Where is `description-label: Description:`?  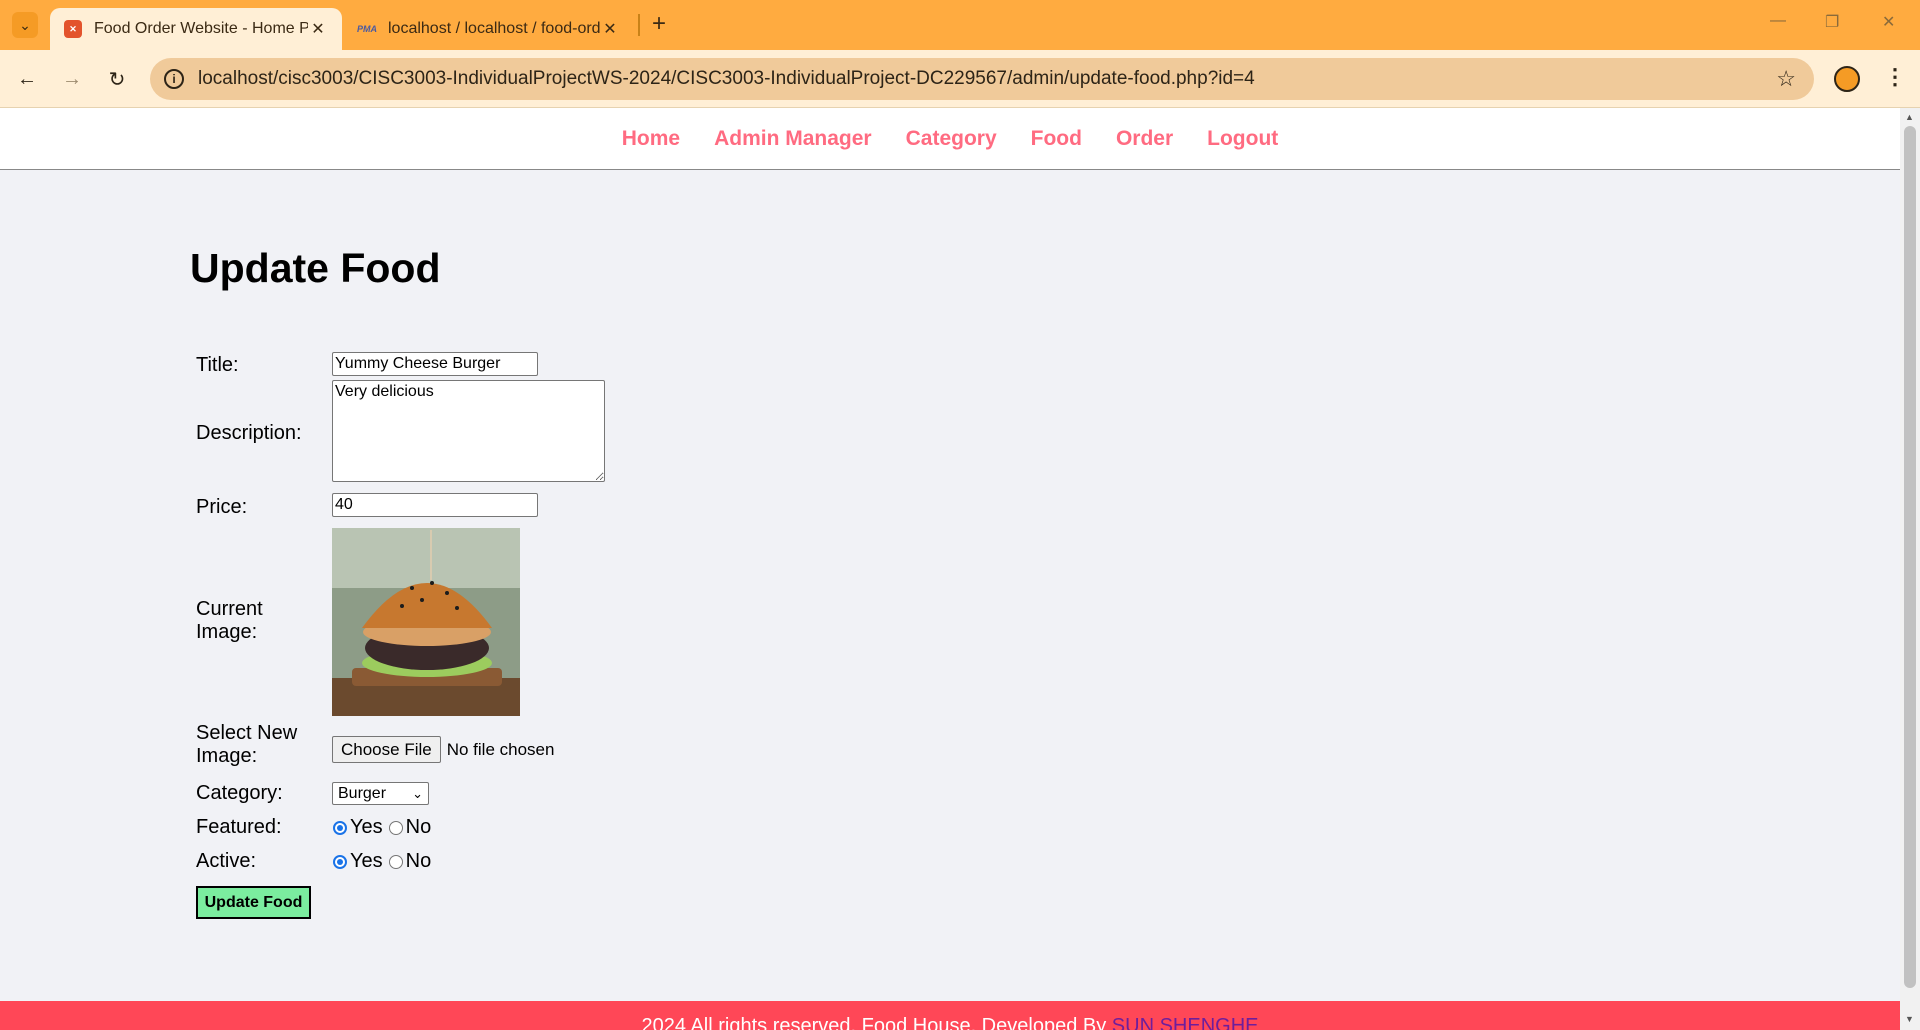 description-label: Description: is located at coordinates (249, 433).